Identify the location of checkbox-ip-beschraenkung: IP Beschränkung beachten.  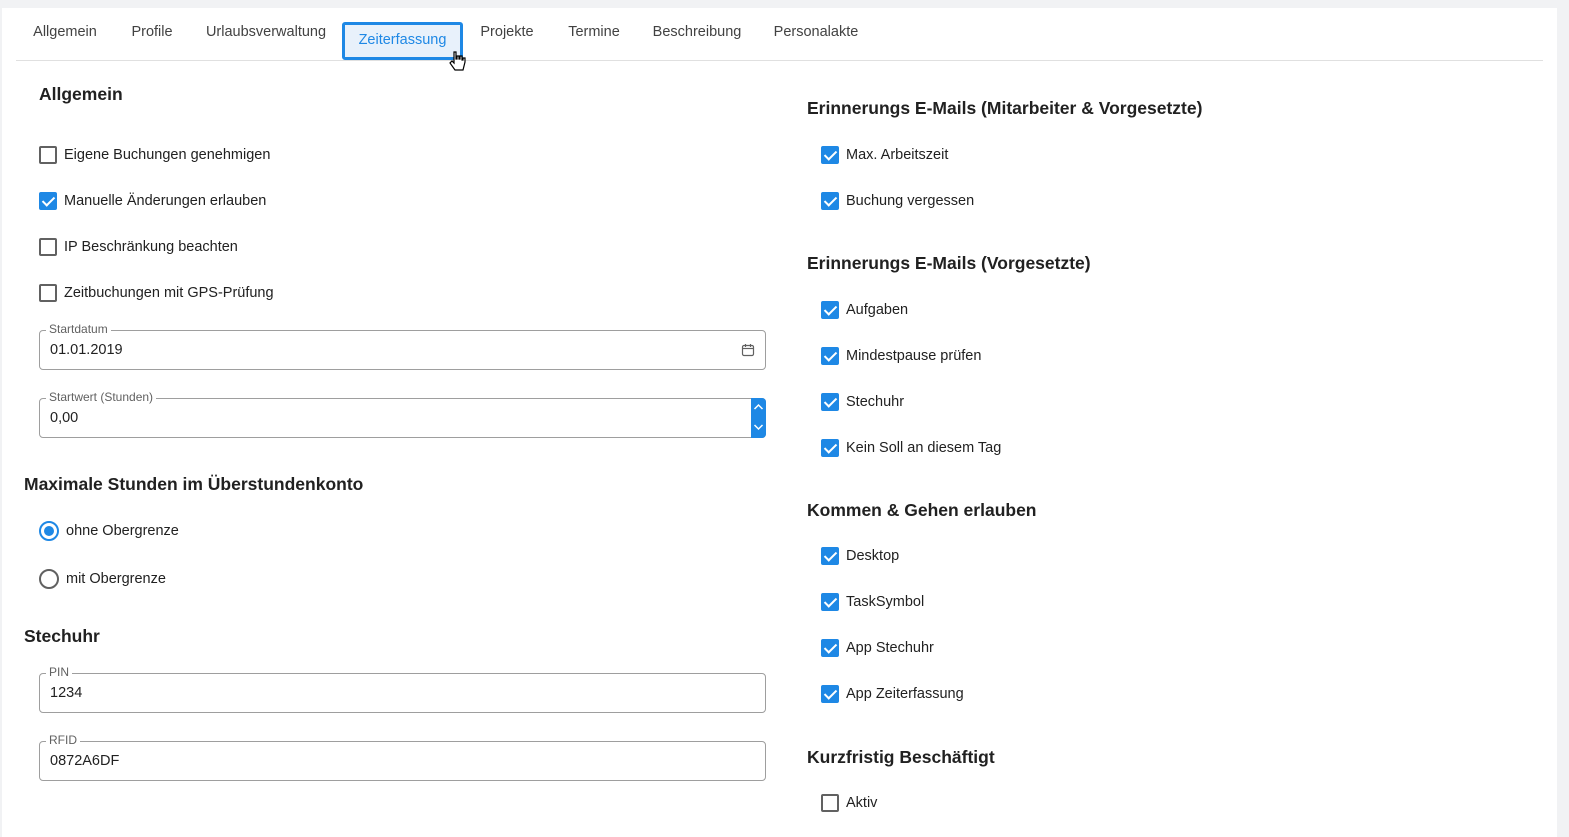
(138, 247).